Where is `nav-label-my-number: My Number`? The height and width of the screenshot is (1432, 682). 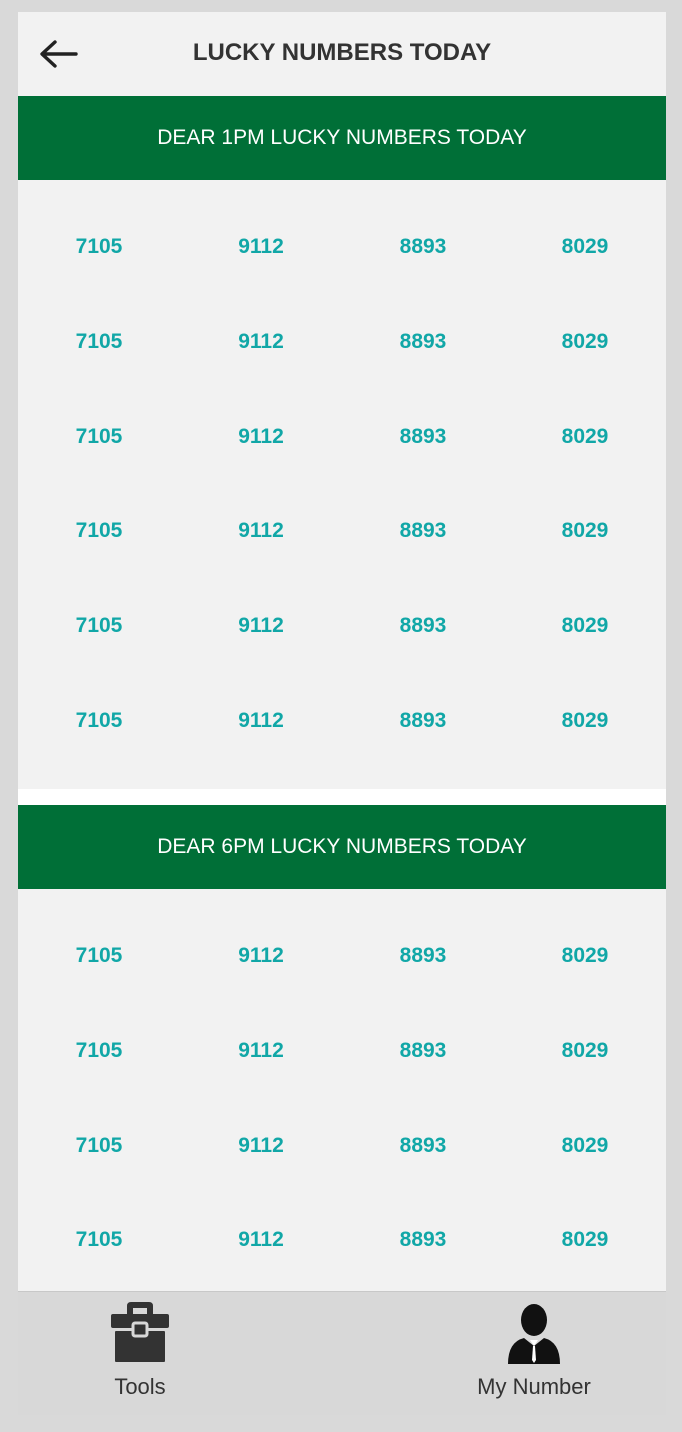 nav-label-my-number: My Number is located at coordinates (534, 1386).